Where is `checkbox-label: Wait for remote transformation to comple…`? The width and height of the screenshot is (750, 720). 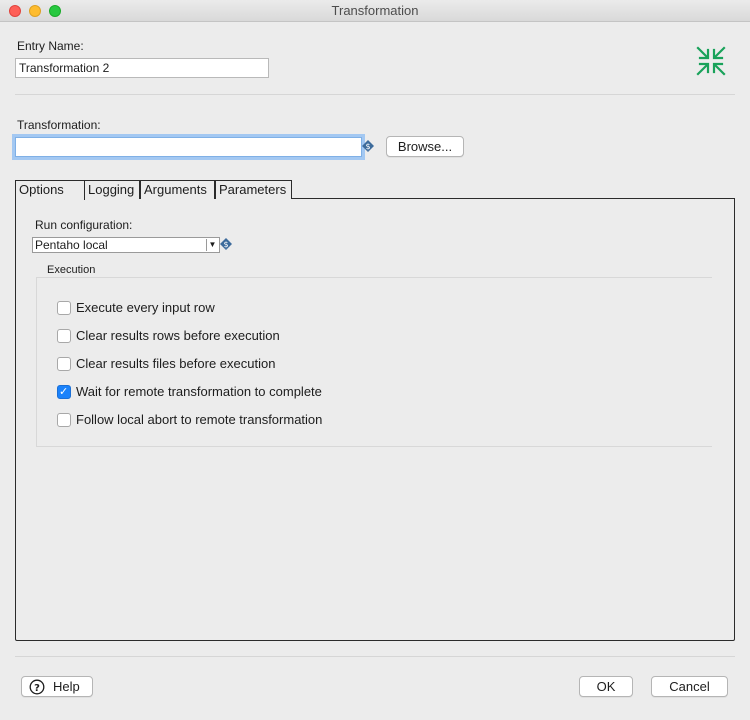 checkbox-label: Wait for remote transformation to comple… is located at coordinates (199, 391).